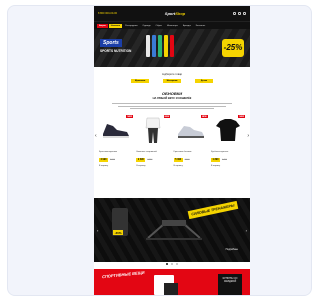 The image size is (320, 300). I want to click on product-old-price: 1 790, so click(224, 159).